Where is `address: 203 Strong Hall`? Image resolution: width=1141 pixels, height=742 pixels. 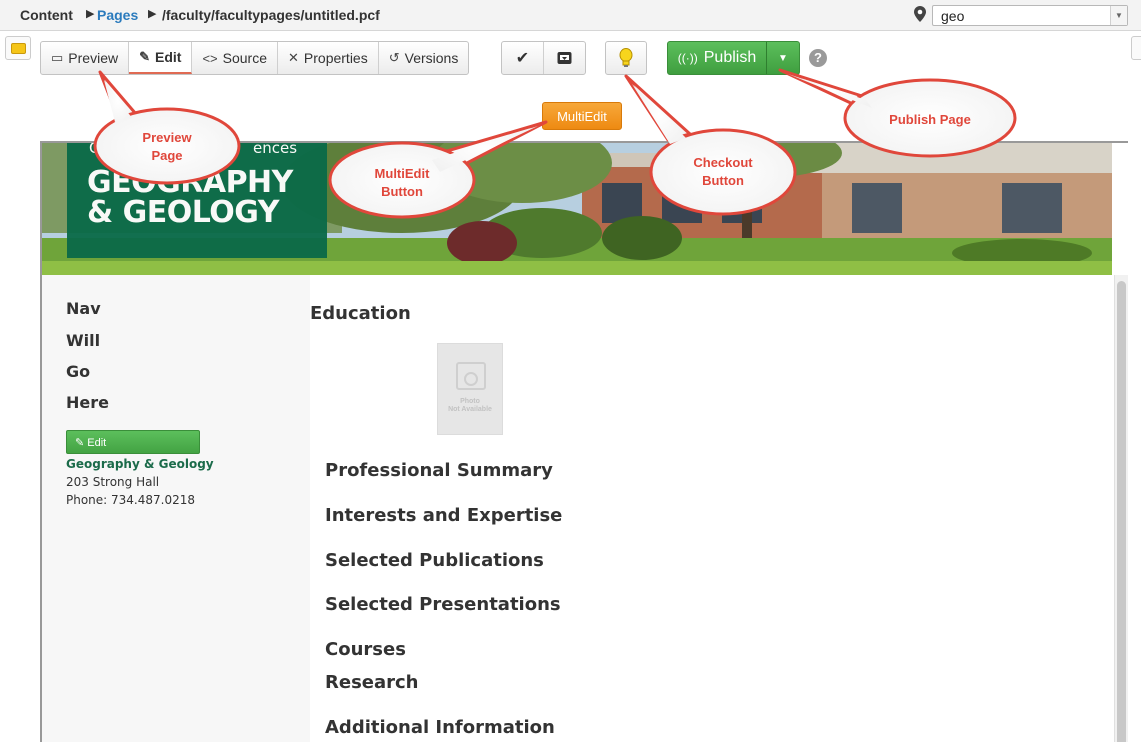
address: 203 Strong Hall is located at coordinates (113, 482).